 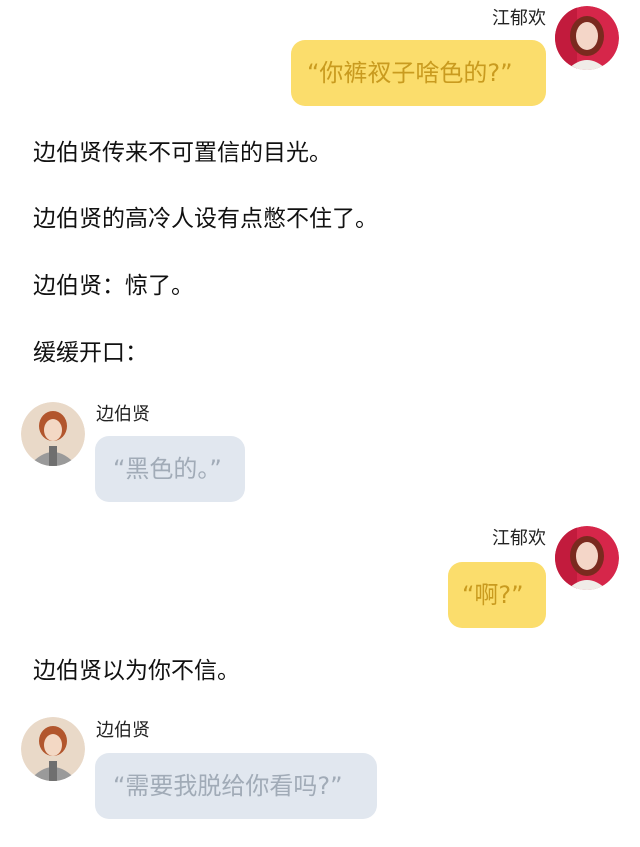 I want to click on narration-text: 边伯贤传来不可置信的目光。, so click(x=182, y=153).